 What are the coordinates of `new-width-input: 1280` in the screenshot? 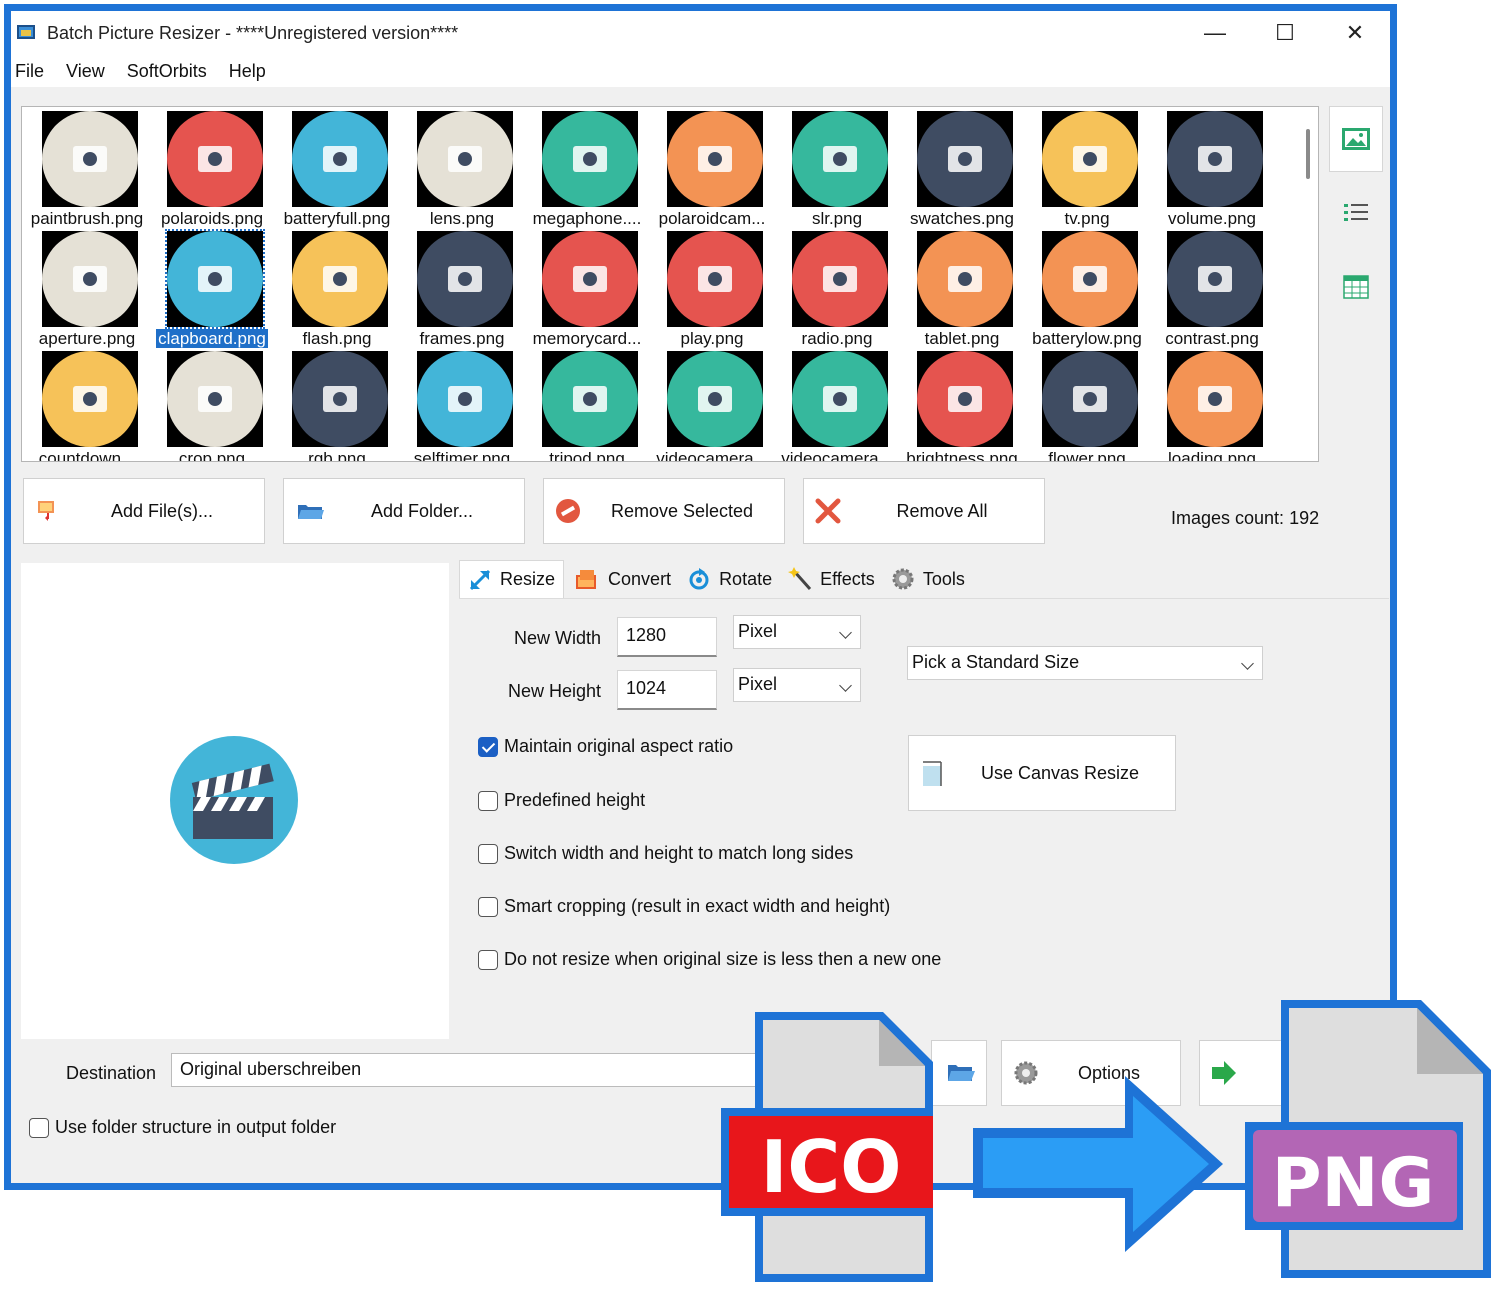 It's located at (667, 637).